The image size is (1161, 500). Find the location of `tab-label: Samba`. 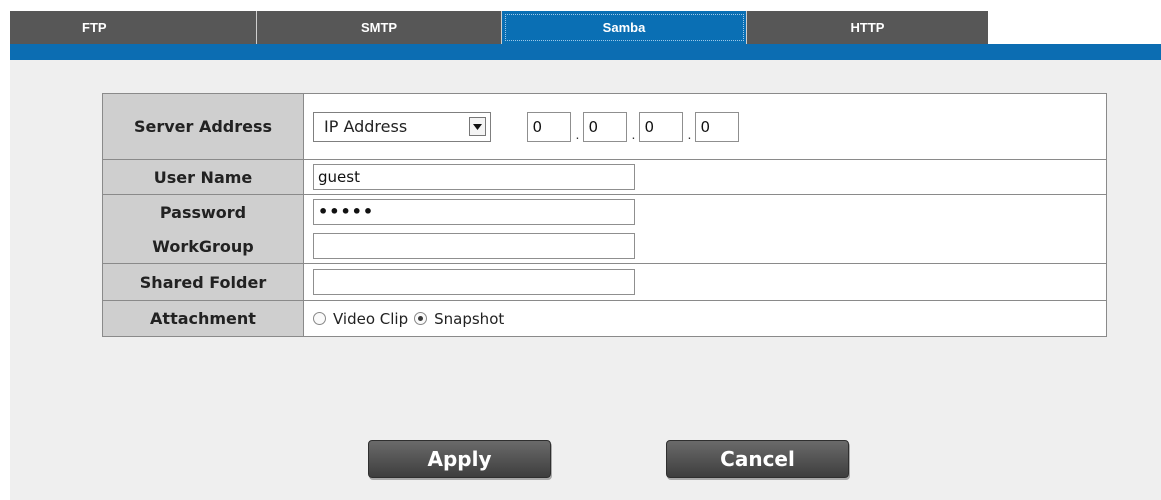

tab-label: Samba is located at coordinates (624, 27).